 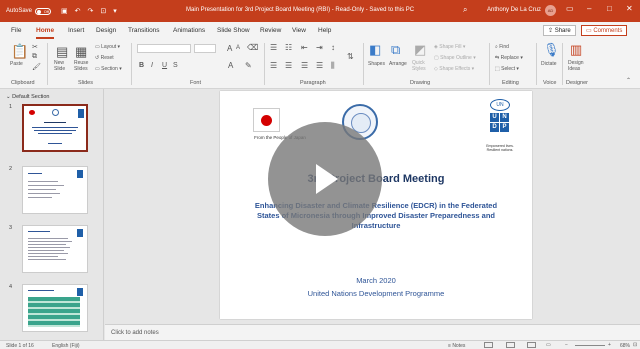 What do you see at coordinates (299, 30) in the screenshot?
I see `tab-view: View` at bounding box center [299, 30].